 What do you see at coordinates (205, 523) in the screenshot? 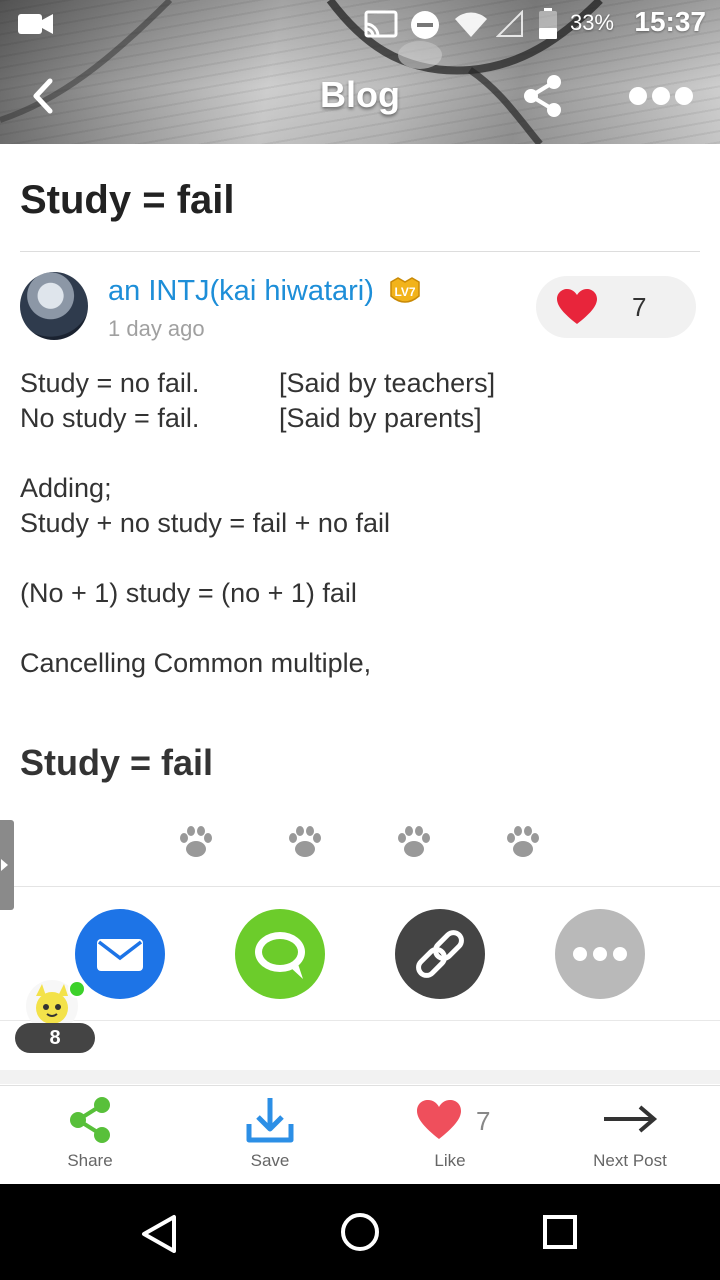
I see `body-line: Study + no study = fail + no fail` at bounding box center [205, 523].